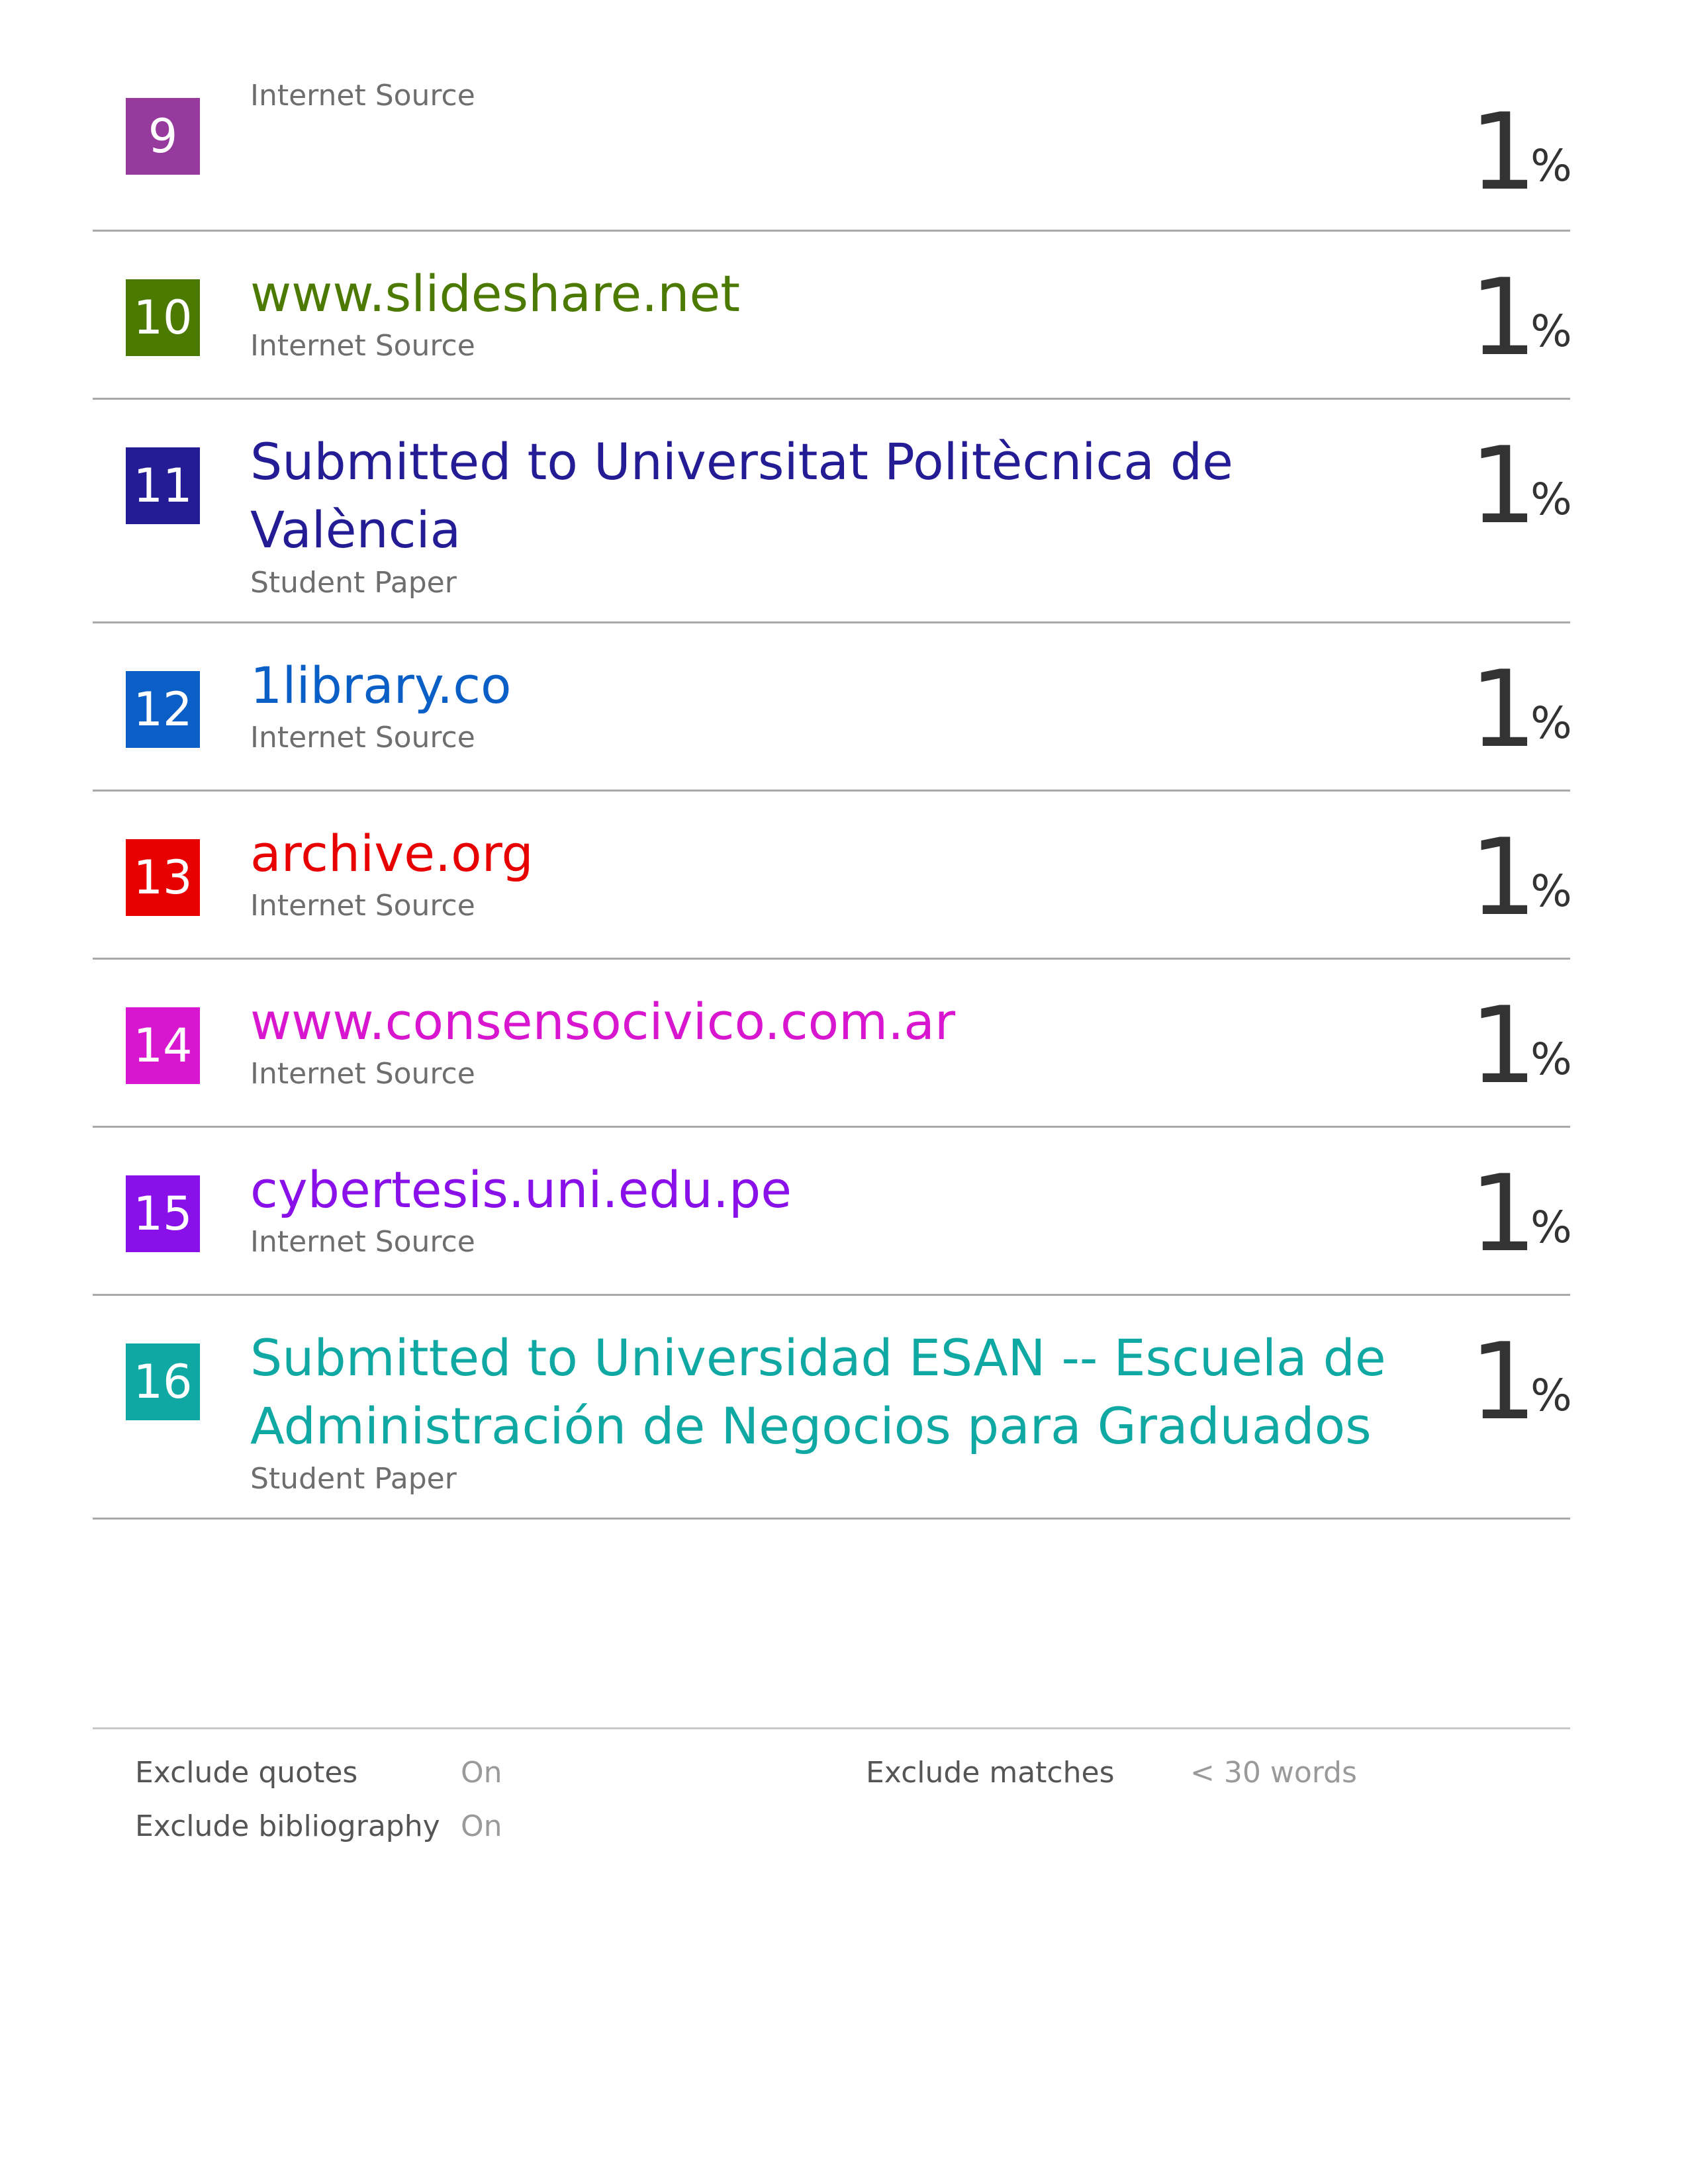 The image size is (1688, 2184). What do you see at coordinates (846, 1190) in the screenshot?
I see `source-name: cybertesis.uni.edu.pe` at bounding box center [846, 1190].